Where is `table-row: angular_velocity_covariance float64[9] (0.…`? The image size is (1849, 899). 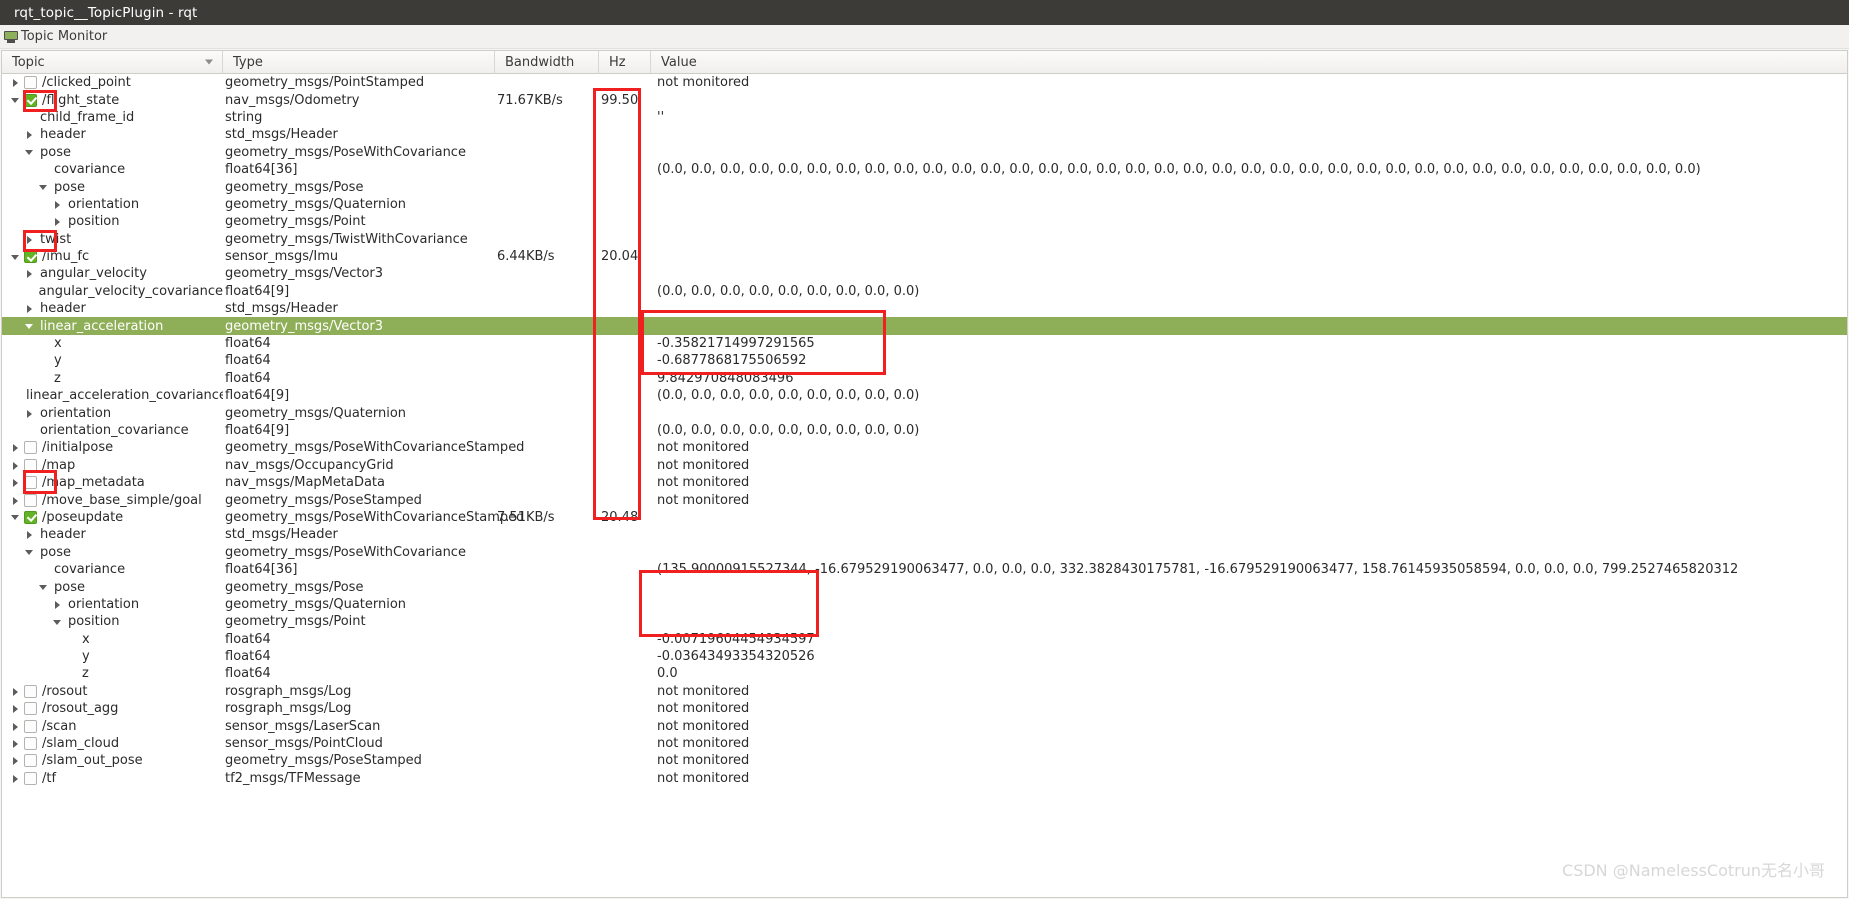 table-row: angular_velocity_covariance float64[9] (0.… is located at coordinates (924, 291).